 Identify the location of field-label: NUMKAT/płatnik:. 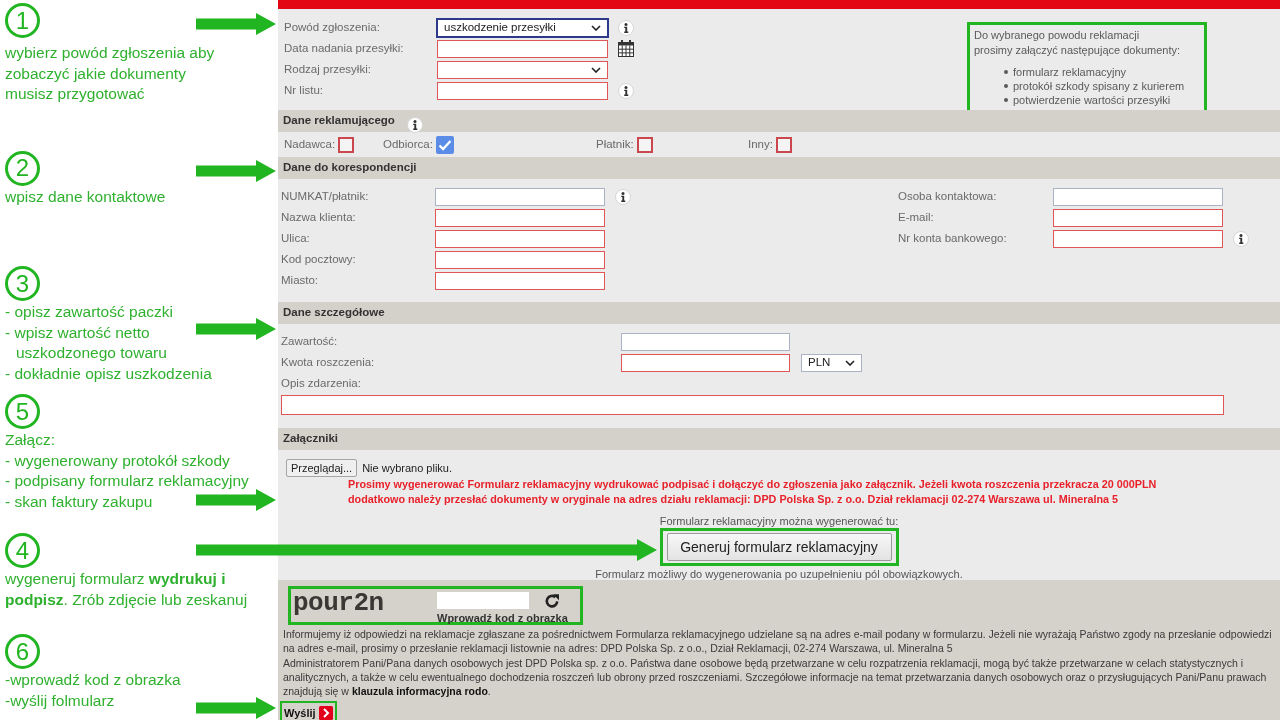
(325, 196).